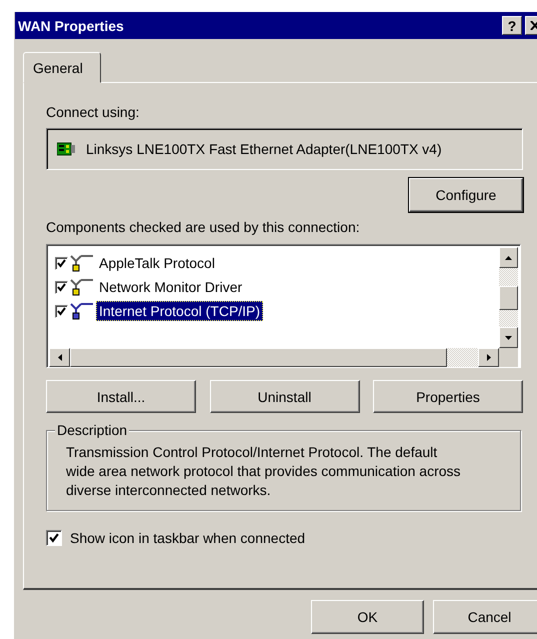  What do you see at coordinates (512, 25) in the screenshot?
I see `help-button: ?` at bounding box center [512, 25].